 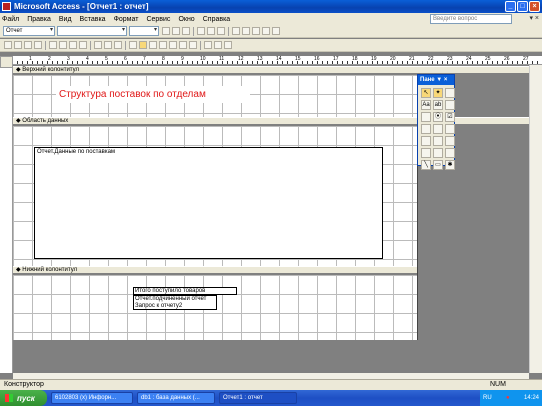 What do you see at coordinates (450, 105) in the screenshot?
I see `option-group-icon` at bounding box center [450, 105].